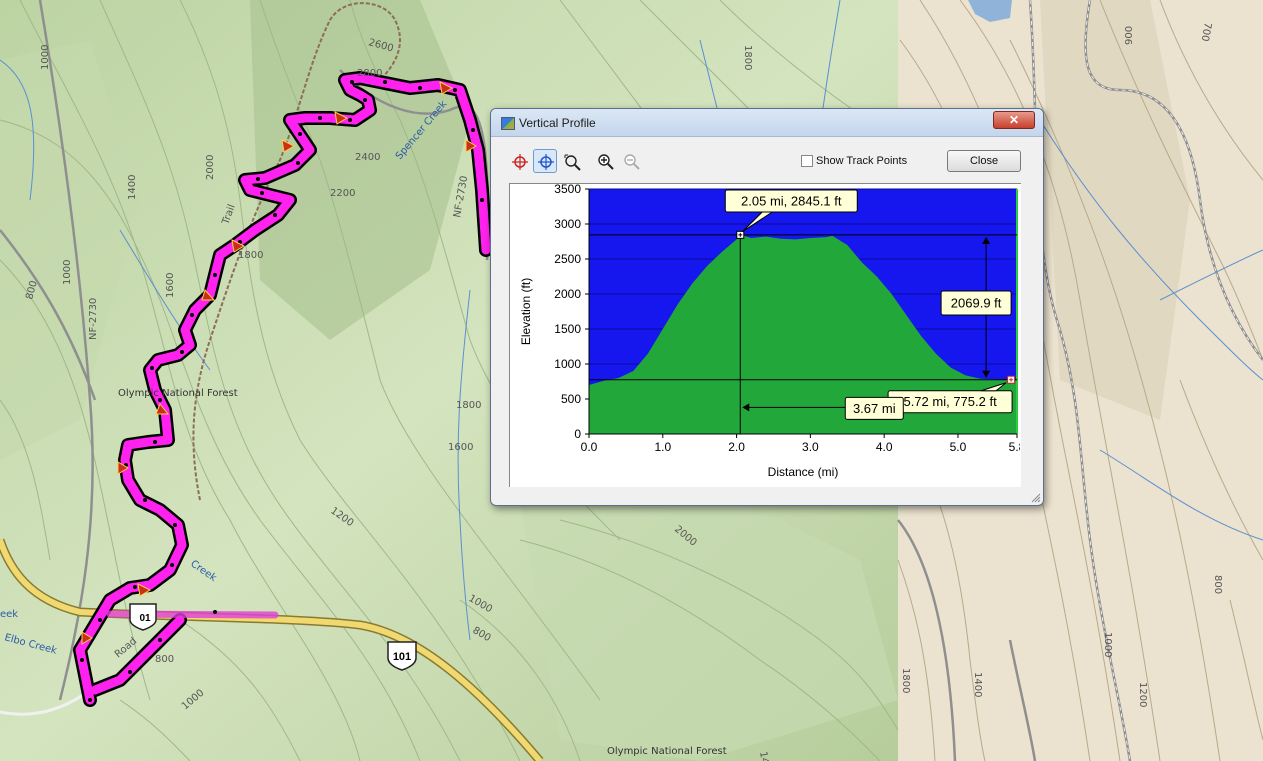 The height and width of the screenshot is (761, 1263). What do you see at coordinates (631, 161) in the screenshot?
I see `zoom-out-icon` at bounding box center [631, 161].